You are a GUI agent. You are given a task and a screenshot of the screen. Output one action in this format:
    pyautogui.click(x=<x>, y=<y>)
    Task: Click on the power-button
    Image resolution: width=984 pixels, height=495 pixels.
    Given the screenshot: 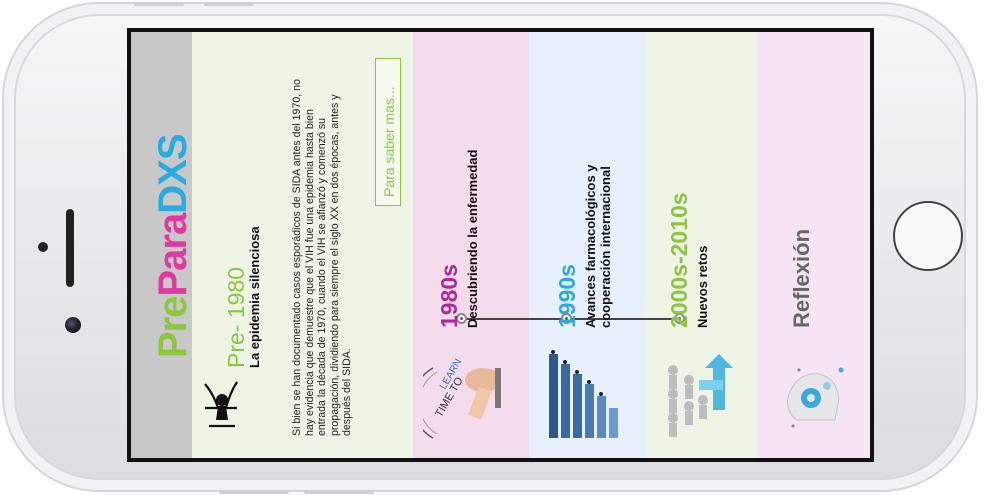 What is the action you would take?
    pyautogui.click(x=254, y=492)
    